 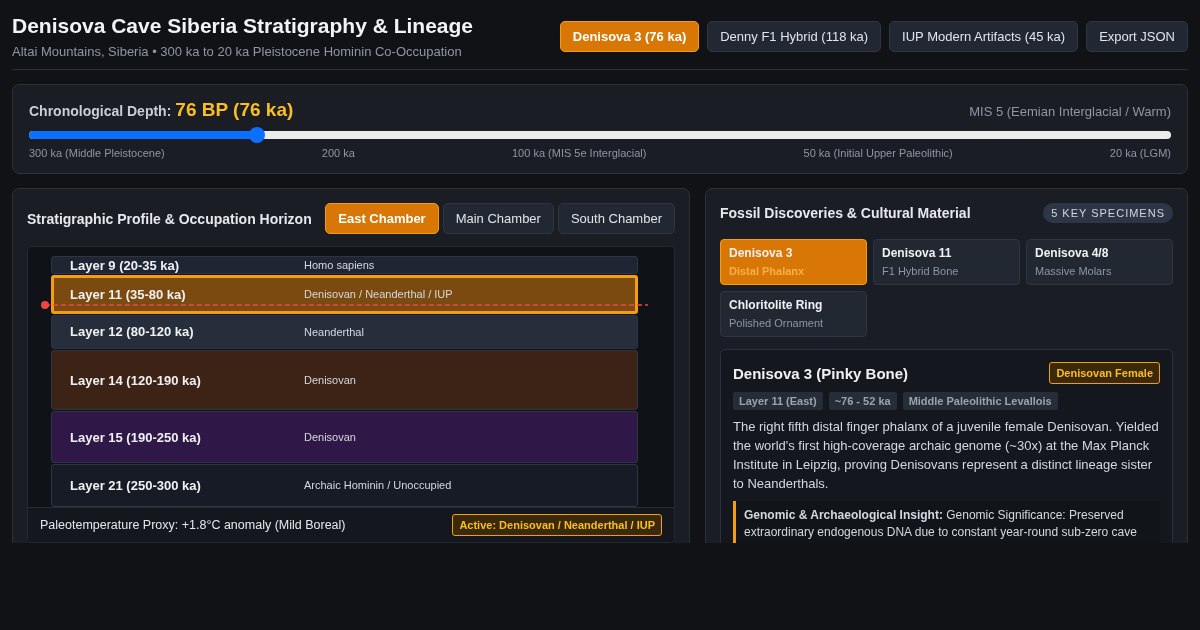 I want to click on active-badge: Active: Denisovan / Neanderthal / IUP, so click(x=557, y=525).